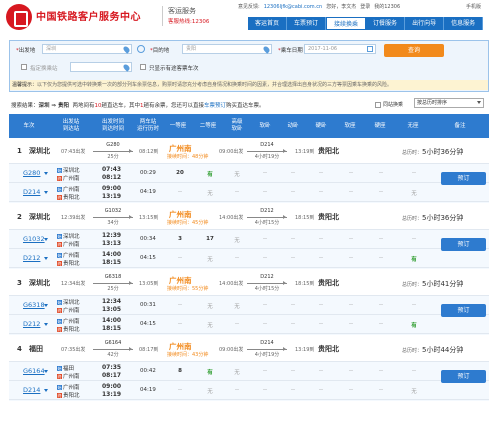 The image size is (499, 425). Describe the element at coordinates (346, 23) in the screenshot. I see `nav-transfer: 接续换乘` at that location.